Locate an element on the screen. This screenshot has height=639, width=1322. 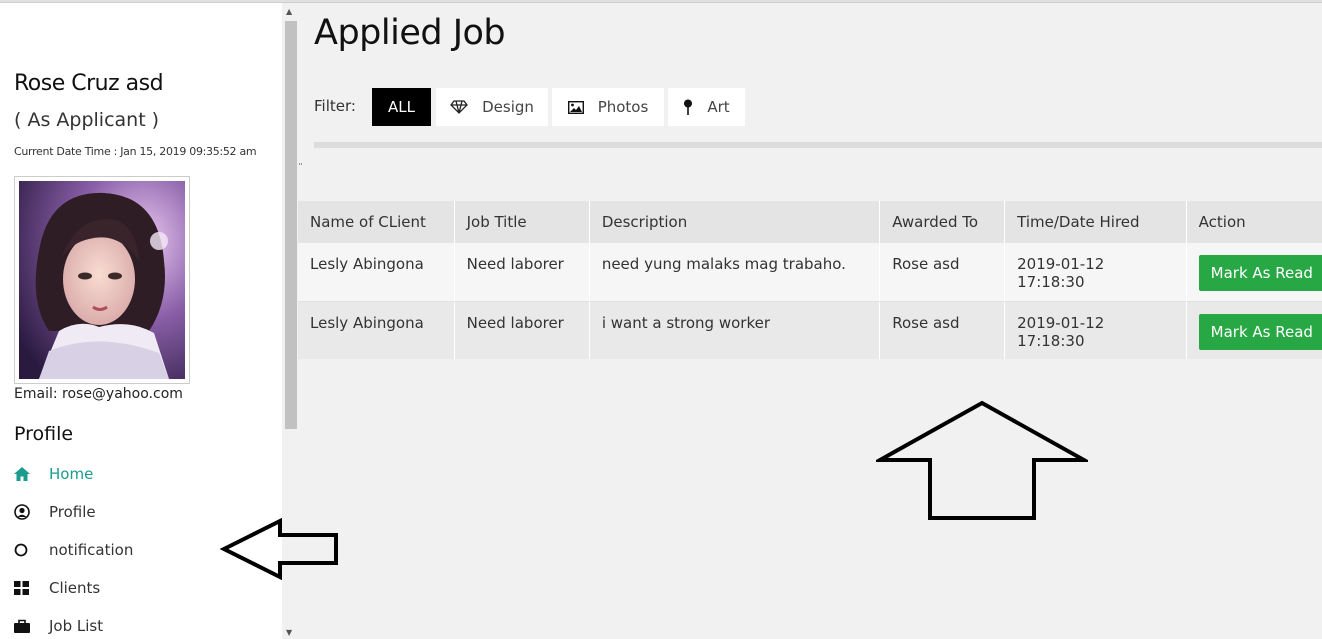
sidebar-item-label: Profile is located at coordinates (72, 512).